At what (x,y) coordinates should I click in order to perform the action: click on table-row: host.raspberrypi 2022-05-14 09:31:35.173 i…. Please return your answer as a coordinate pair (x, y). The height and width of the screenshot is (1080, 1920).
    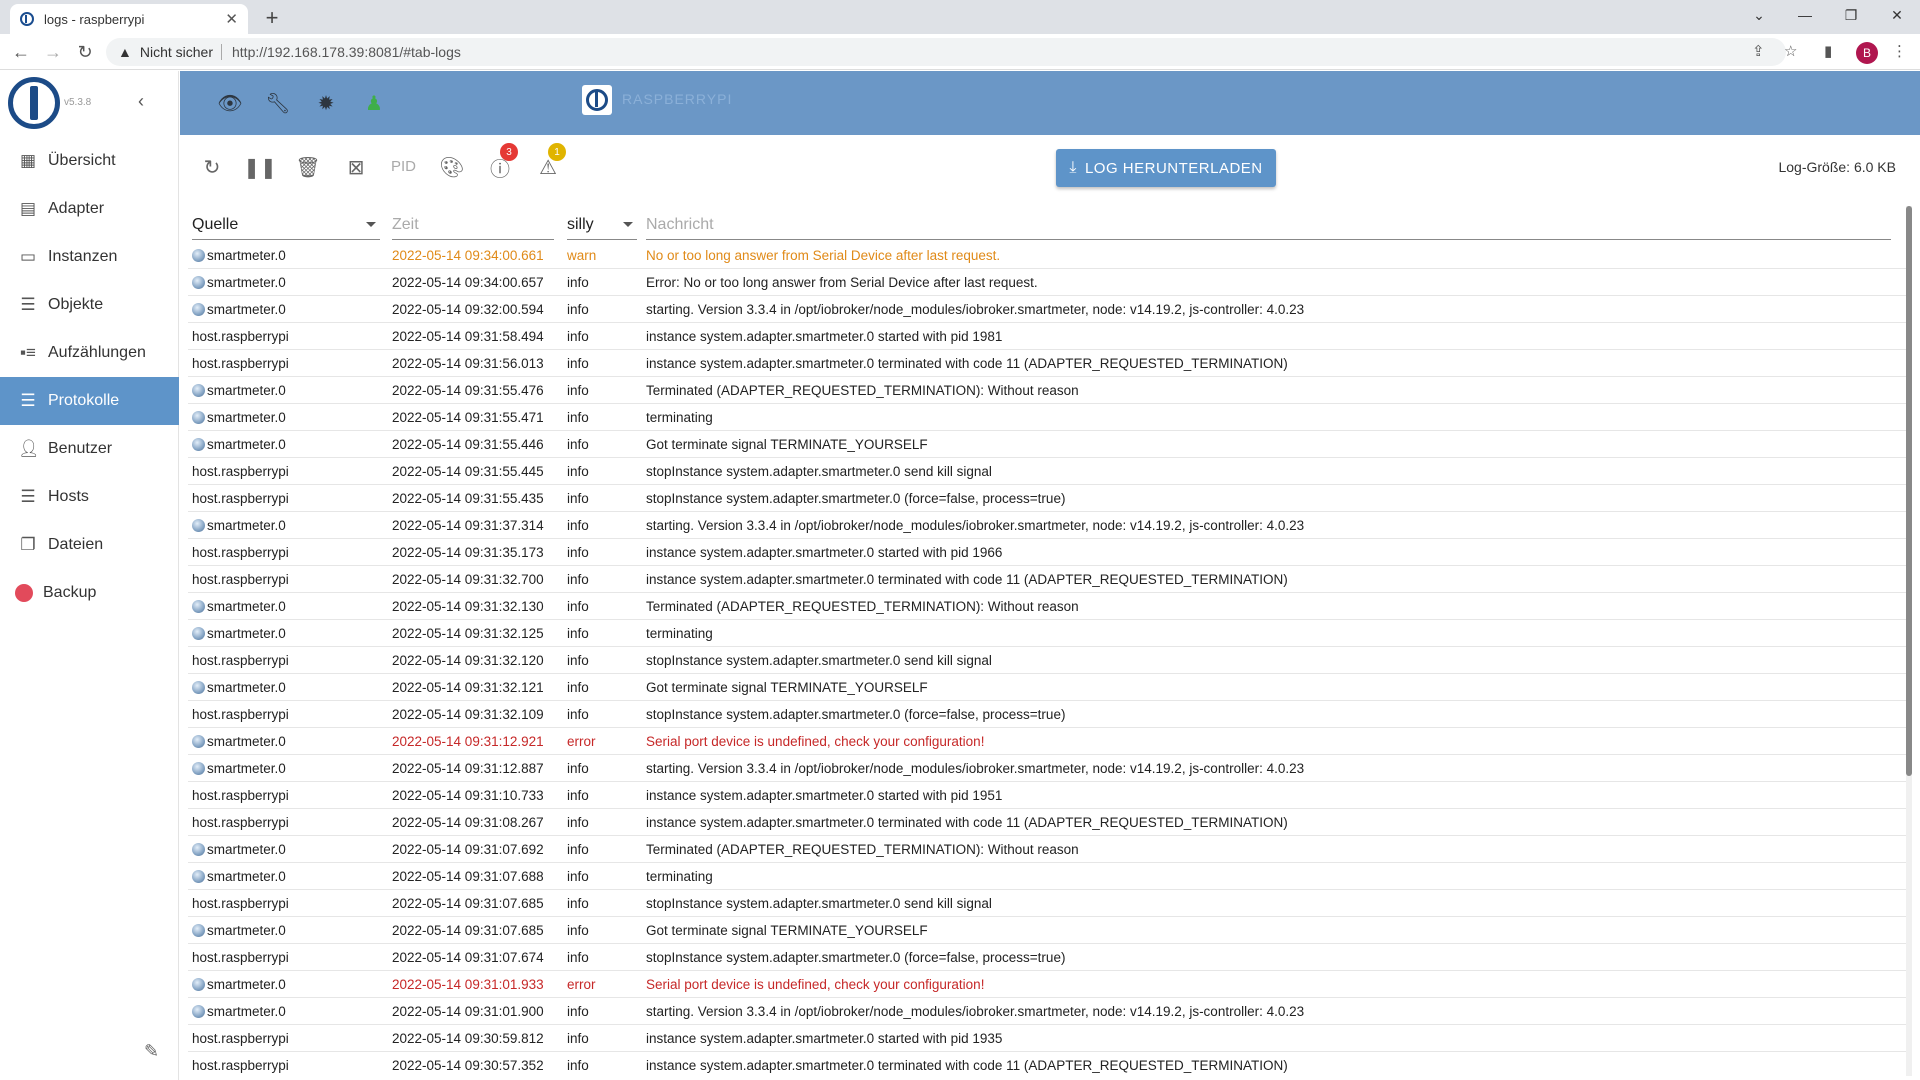
    Looking at the image, I should click on (1047, 552).